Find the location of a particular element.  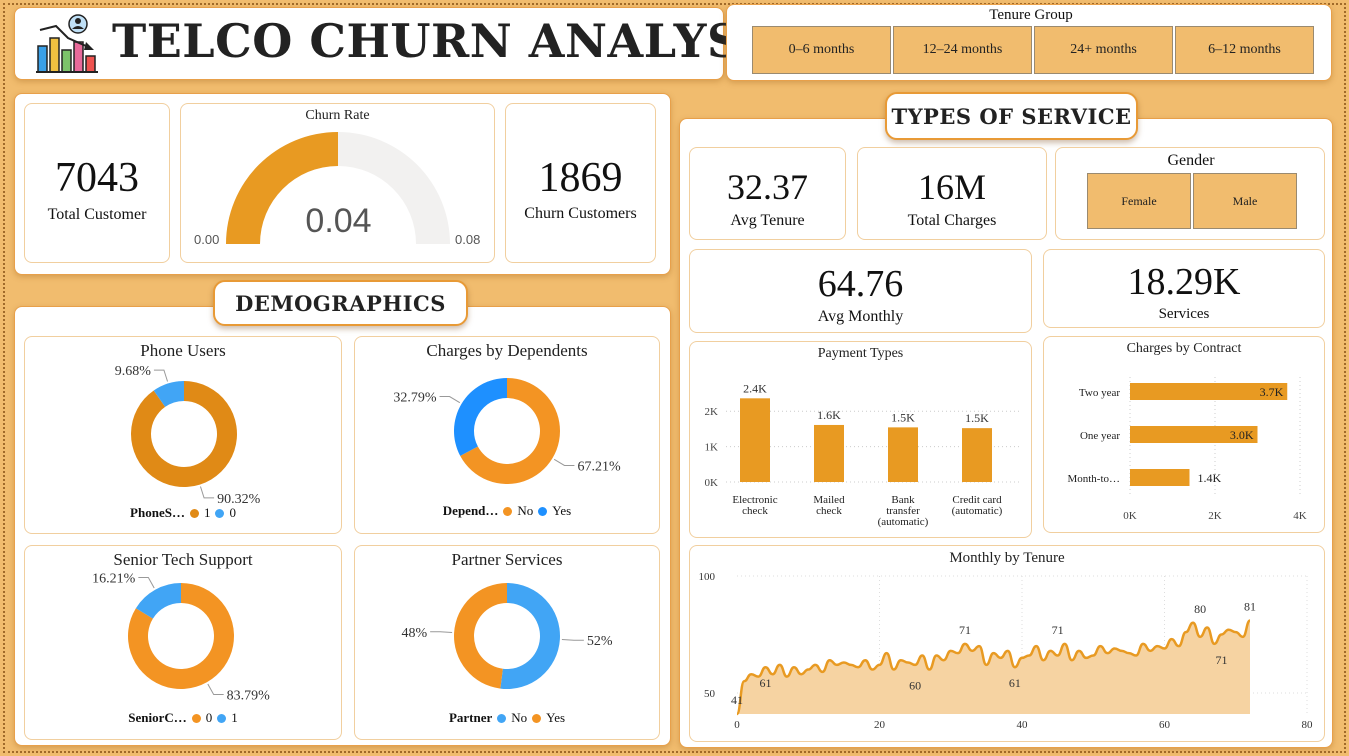

dashboard-title: TELCO CHURN ANALYSIS is located at coordinates (454, 41).